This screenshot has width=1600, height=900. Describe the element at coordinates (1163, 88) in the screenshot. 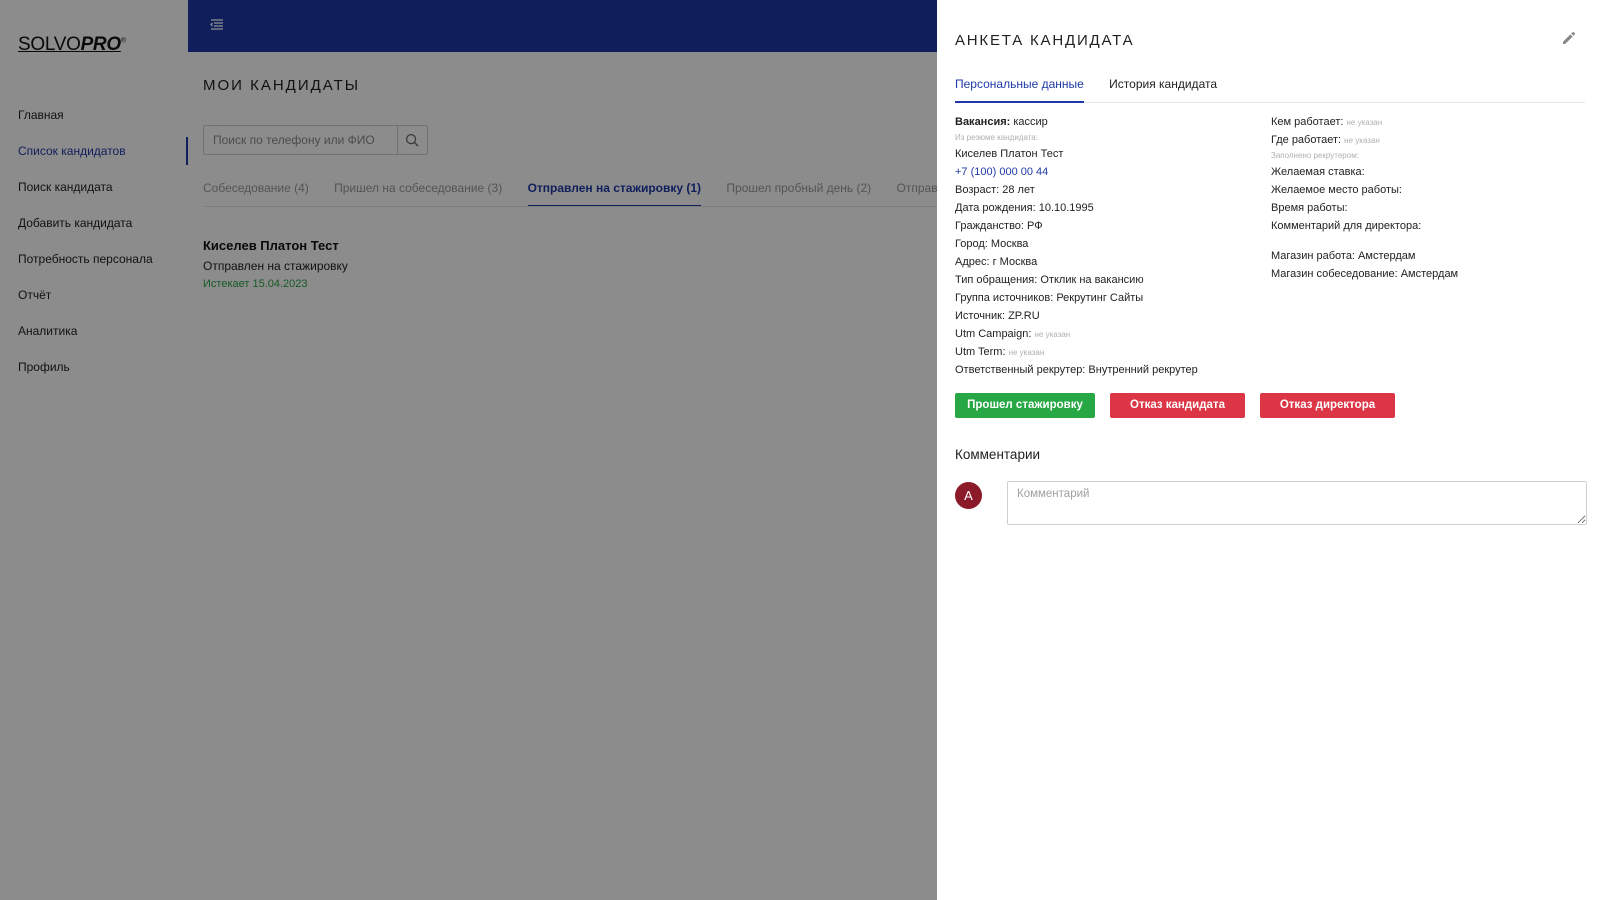

I see `tab-candidate-history: История кандидата` at that location.